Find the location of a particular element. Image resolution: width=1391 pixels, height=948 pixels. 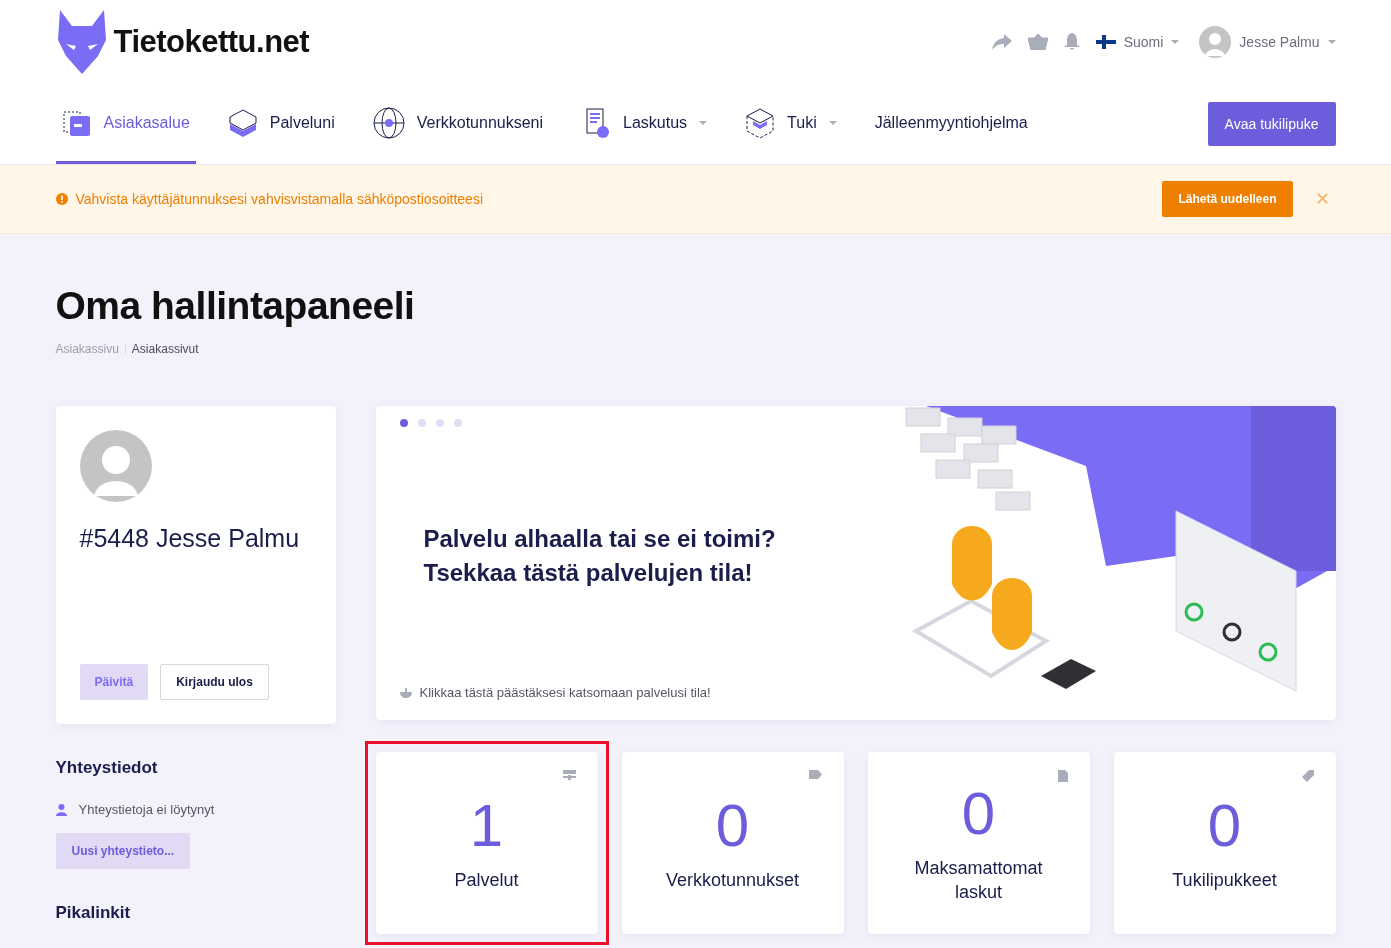

nav-tab: Tuki is located at coordinates (791, 124).